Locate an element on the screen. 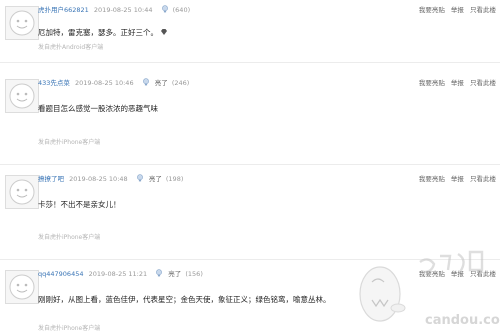  reply-meta: qq447906454 2019-08-25 11:21 亮了 (156) is located at coordinates (120, 274).